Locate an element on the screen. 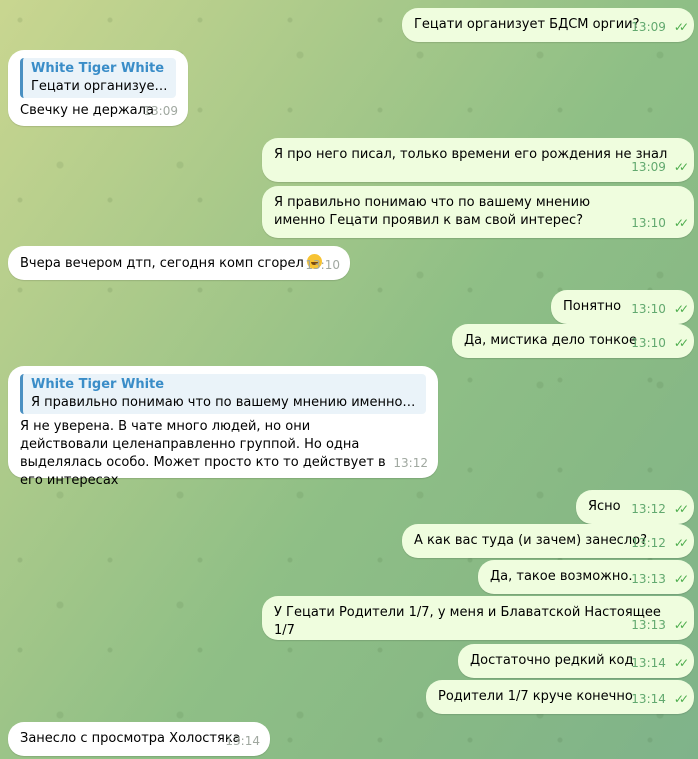 The height and width of the screenshot is (759, 698). message-text: Свечку не держала is located at coordinates (87, 110).